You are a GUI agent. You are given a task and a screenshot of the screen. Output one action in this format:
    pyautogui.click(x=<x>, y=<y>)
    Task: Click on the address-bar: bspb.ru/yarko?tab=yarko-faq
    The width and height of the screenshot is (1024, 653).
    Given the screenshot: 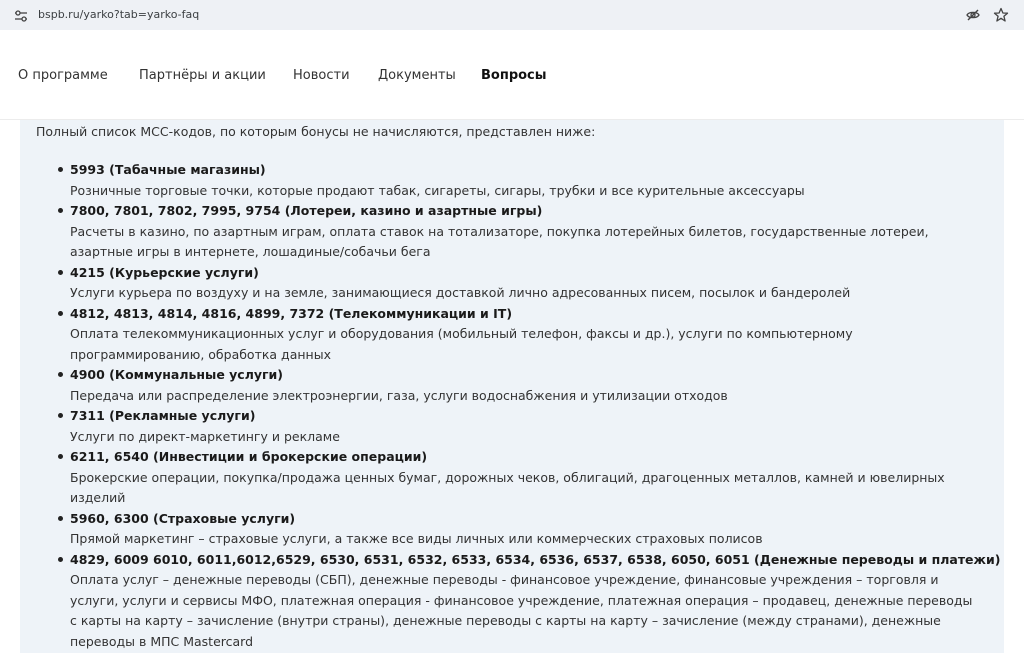 What is the action you would take?
    pyautogui.click(x=512, y=15)
    